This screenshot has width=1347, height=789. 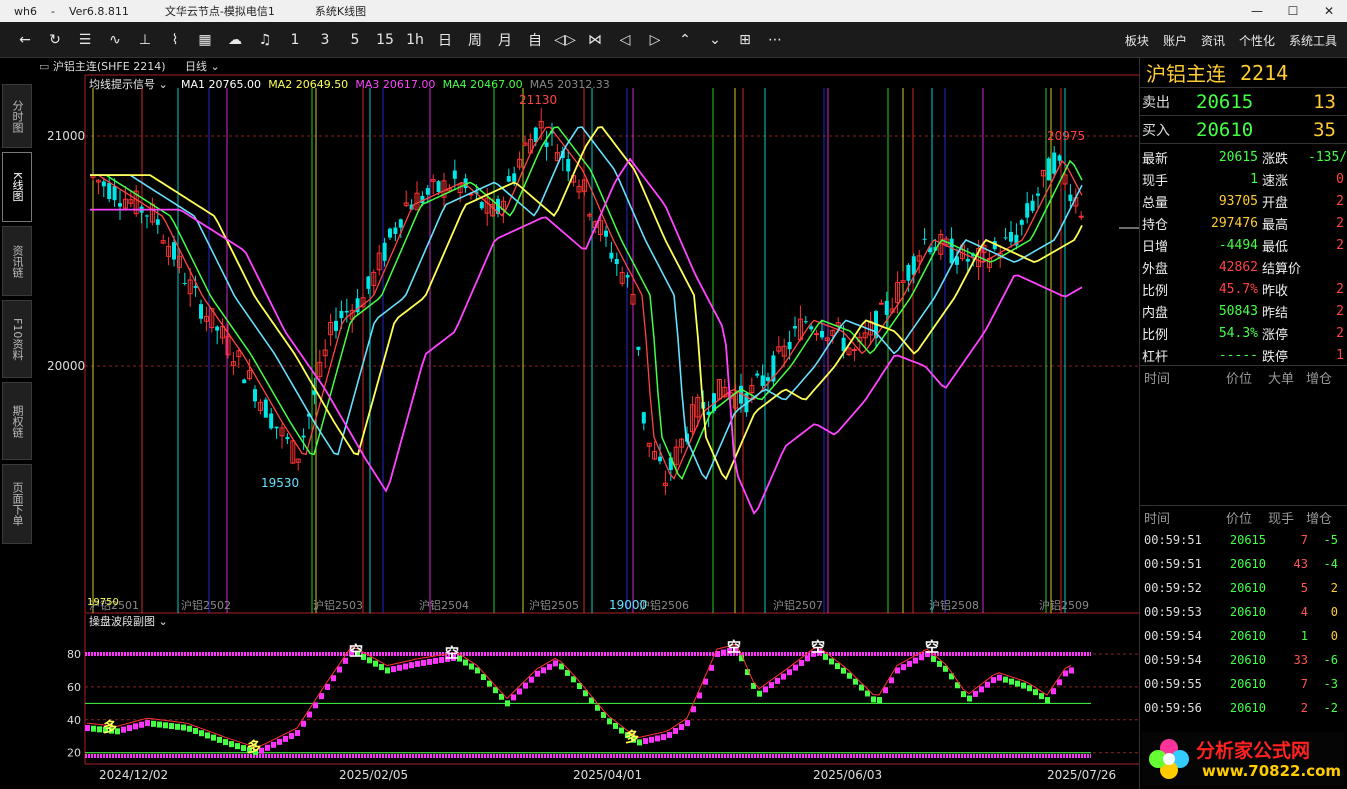 I want to click on toolbar-button-18: ◁▷, so click(x=565, y=40).